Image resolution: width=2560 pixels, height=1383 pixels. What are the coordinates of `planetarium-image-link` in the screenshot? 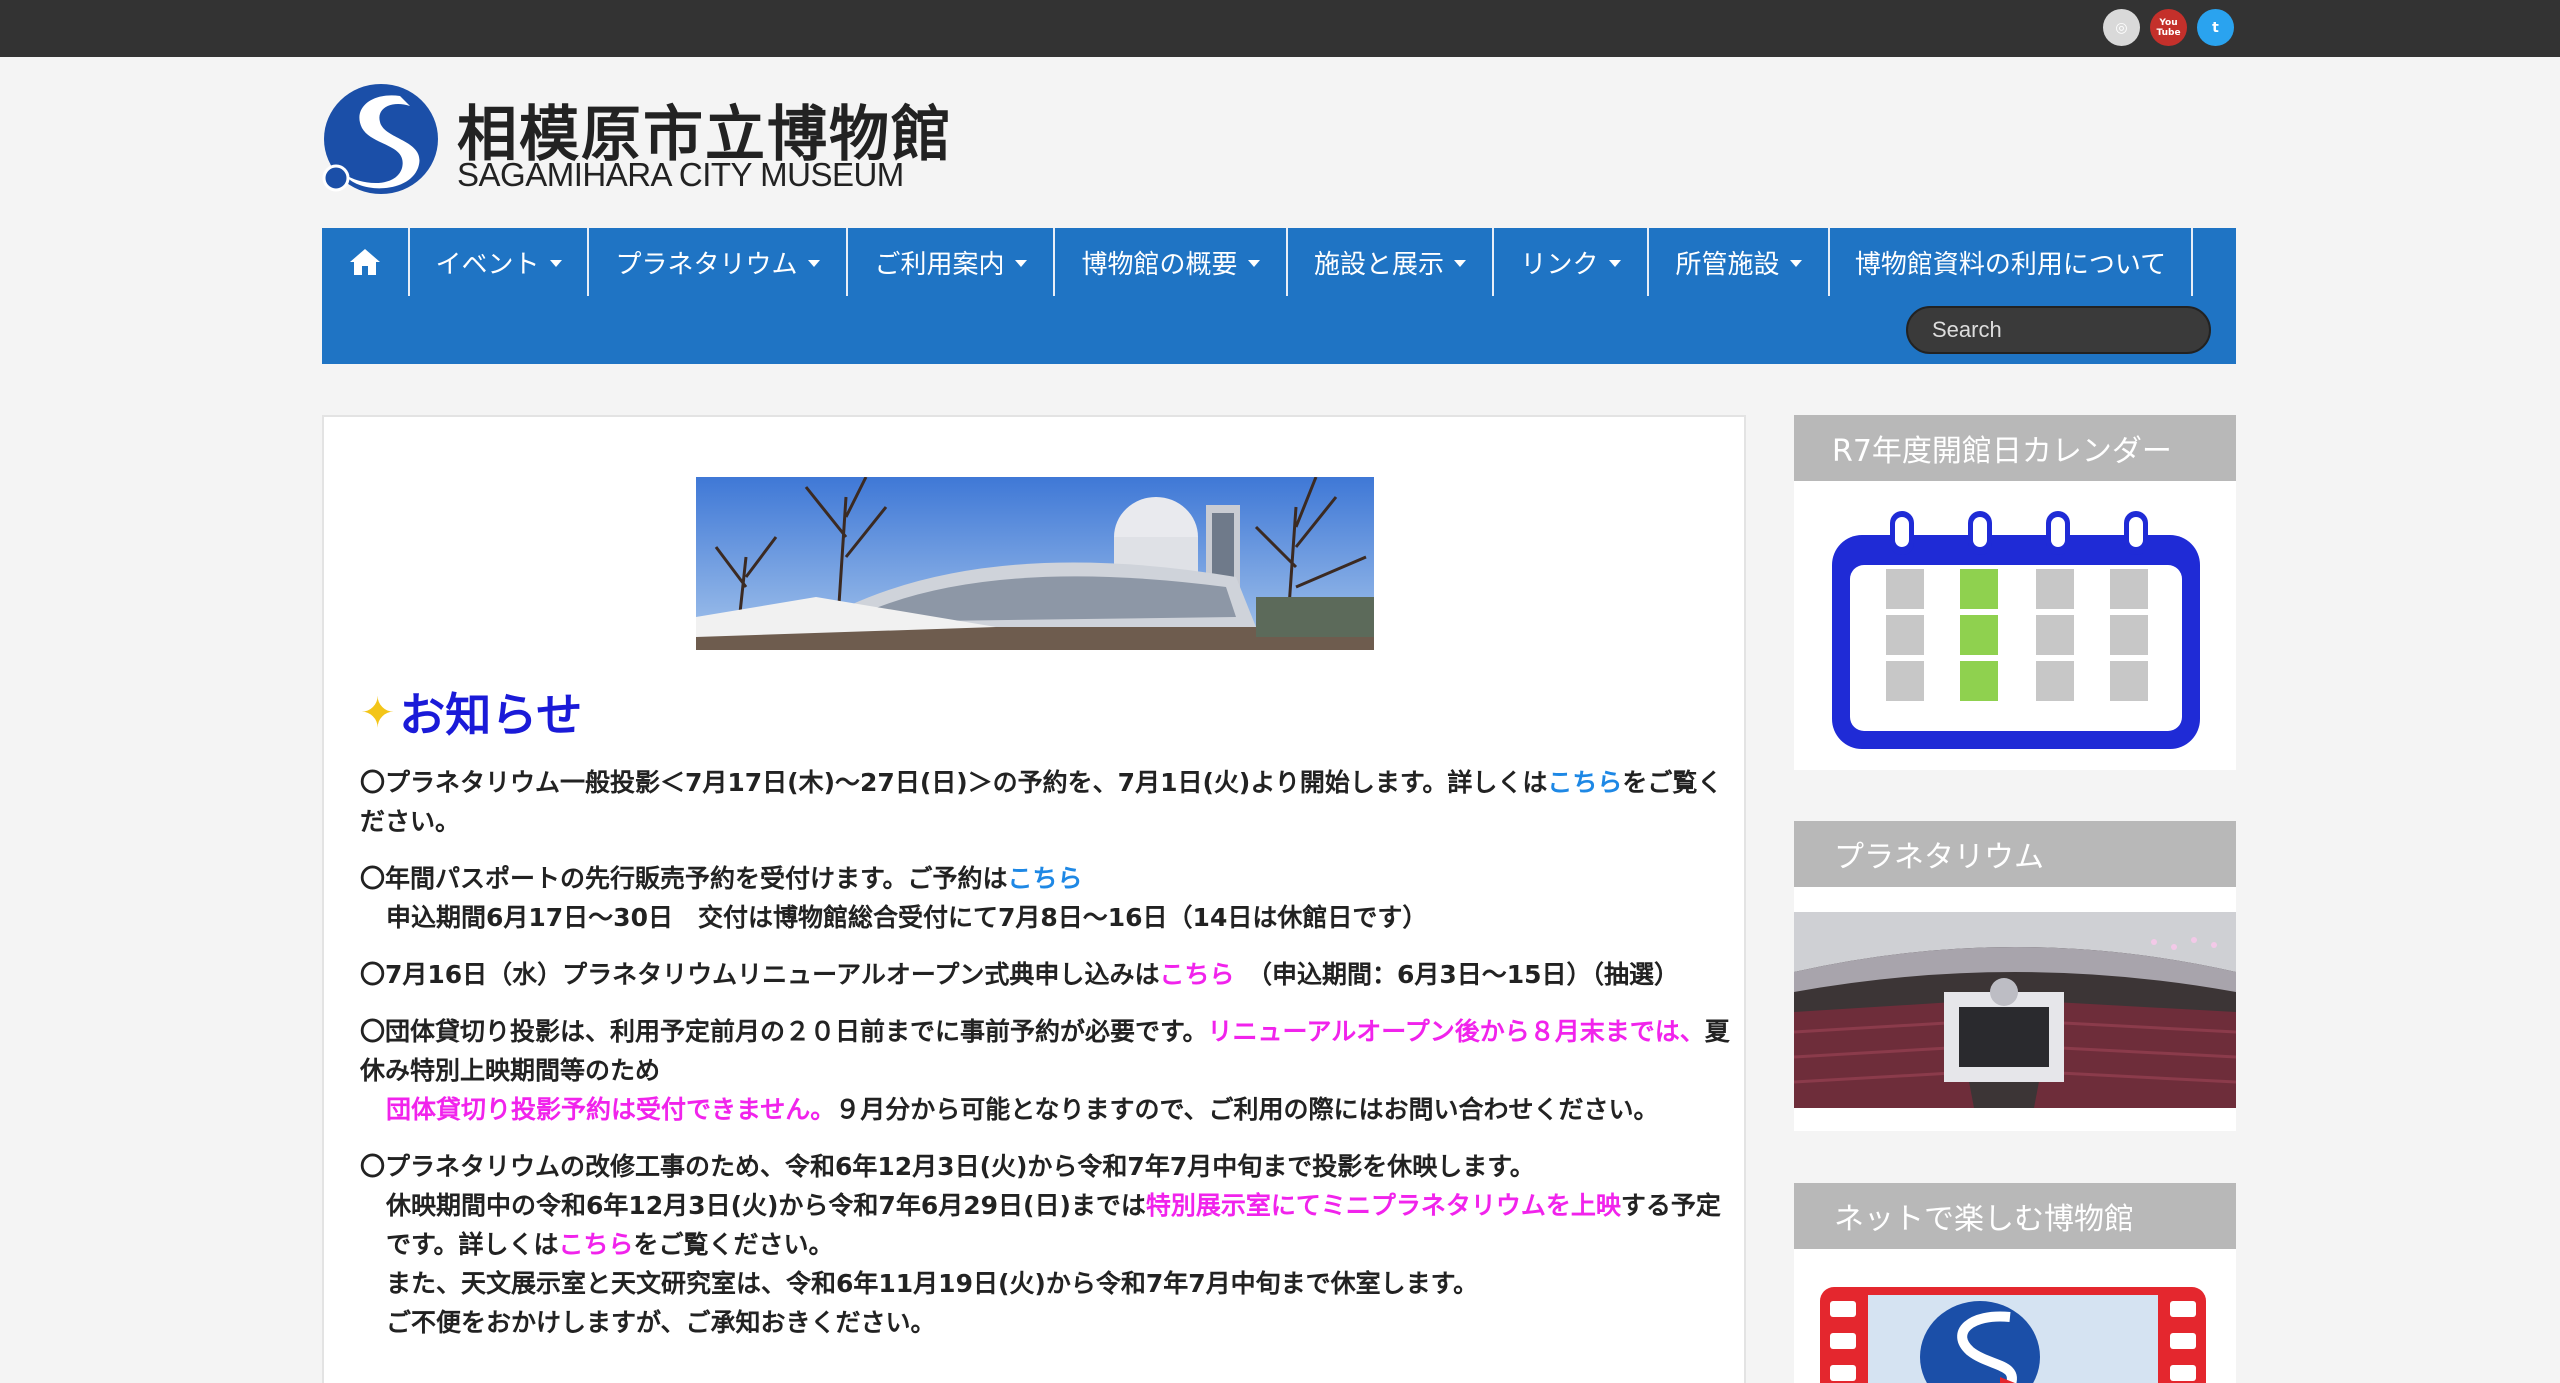 It's located at (2015, 1010).